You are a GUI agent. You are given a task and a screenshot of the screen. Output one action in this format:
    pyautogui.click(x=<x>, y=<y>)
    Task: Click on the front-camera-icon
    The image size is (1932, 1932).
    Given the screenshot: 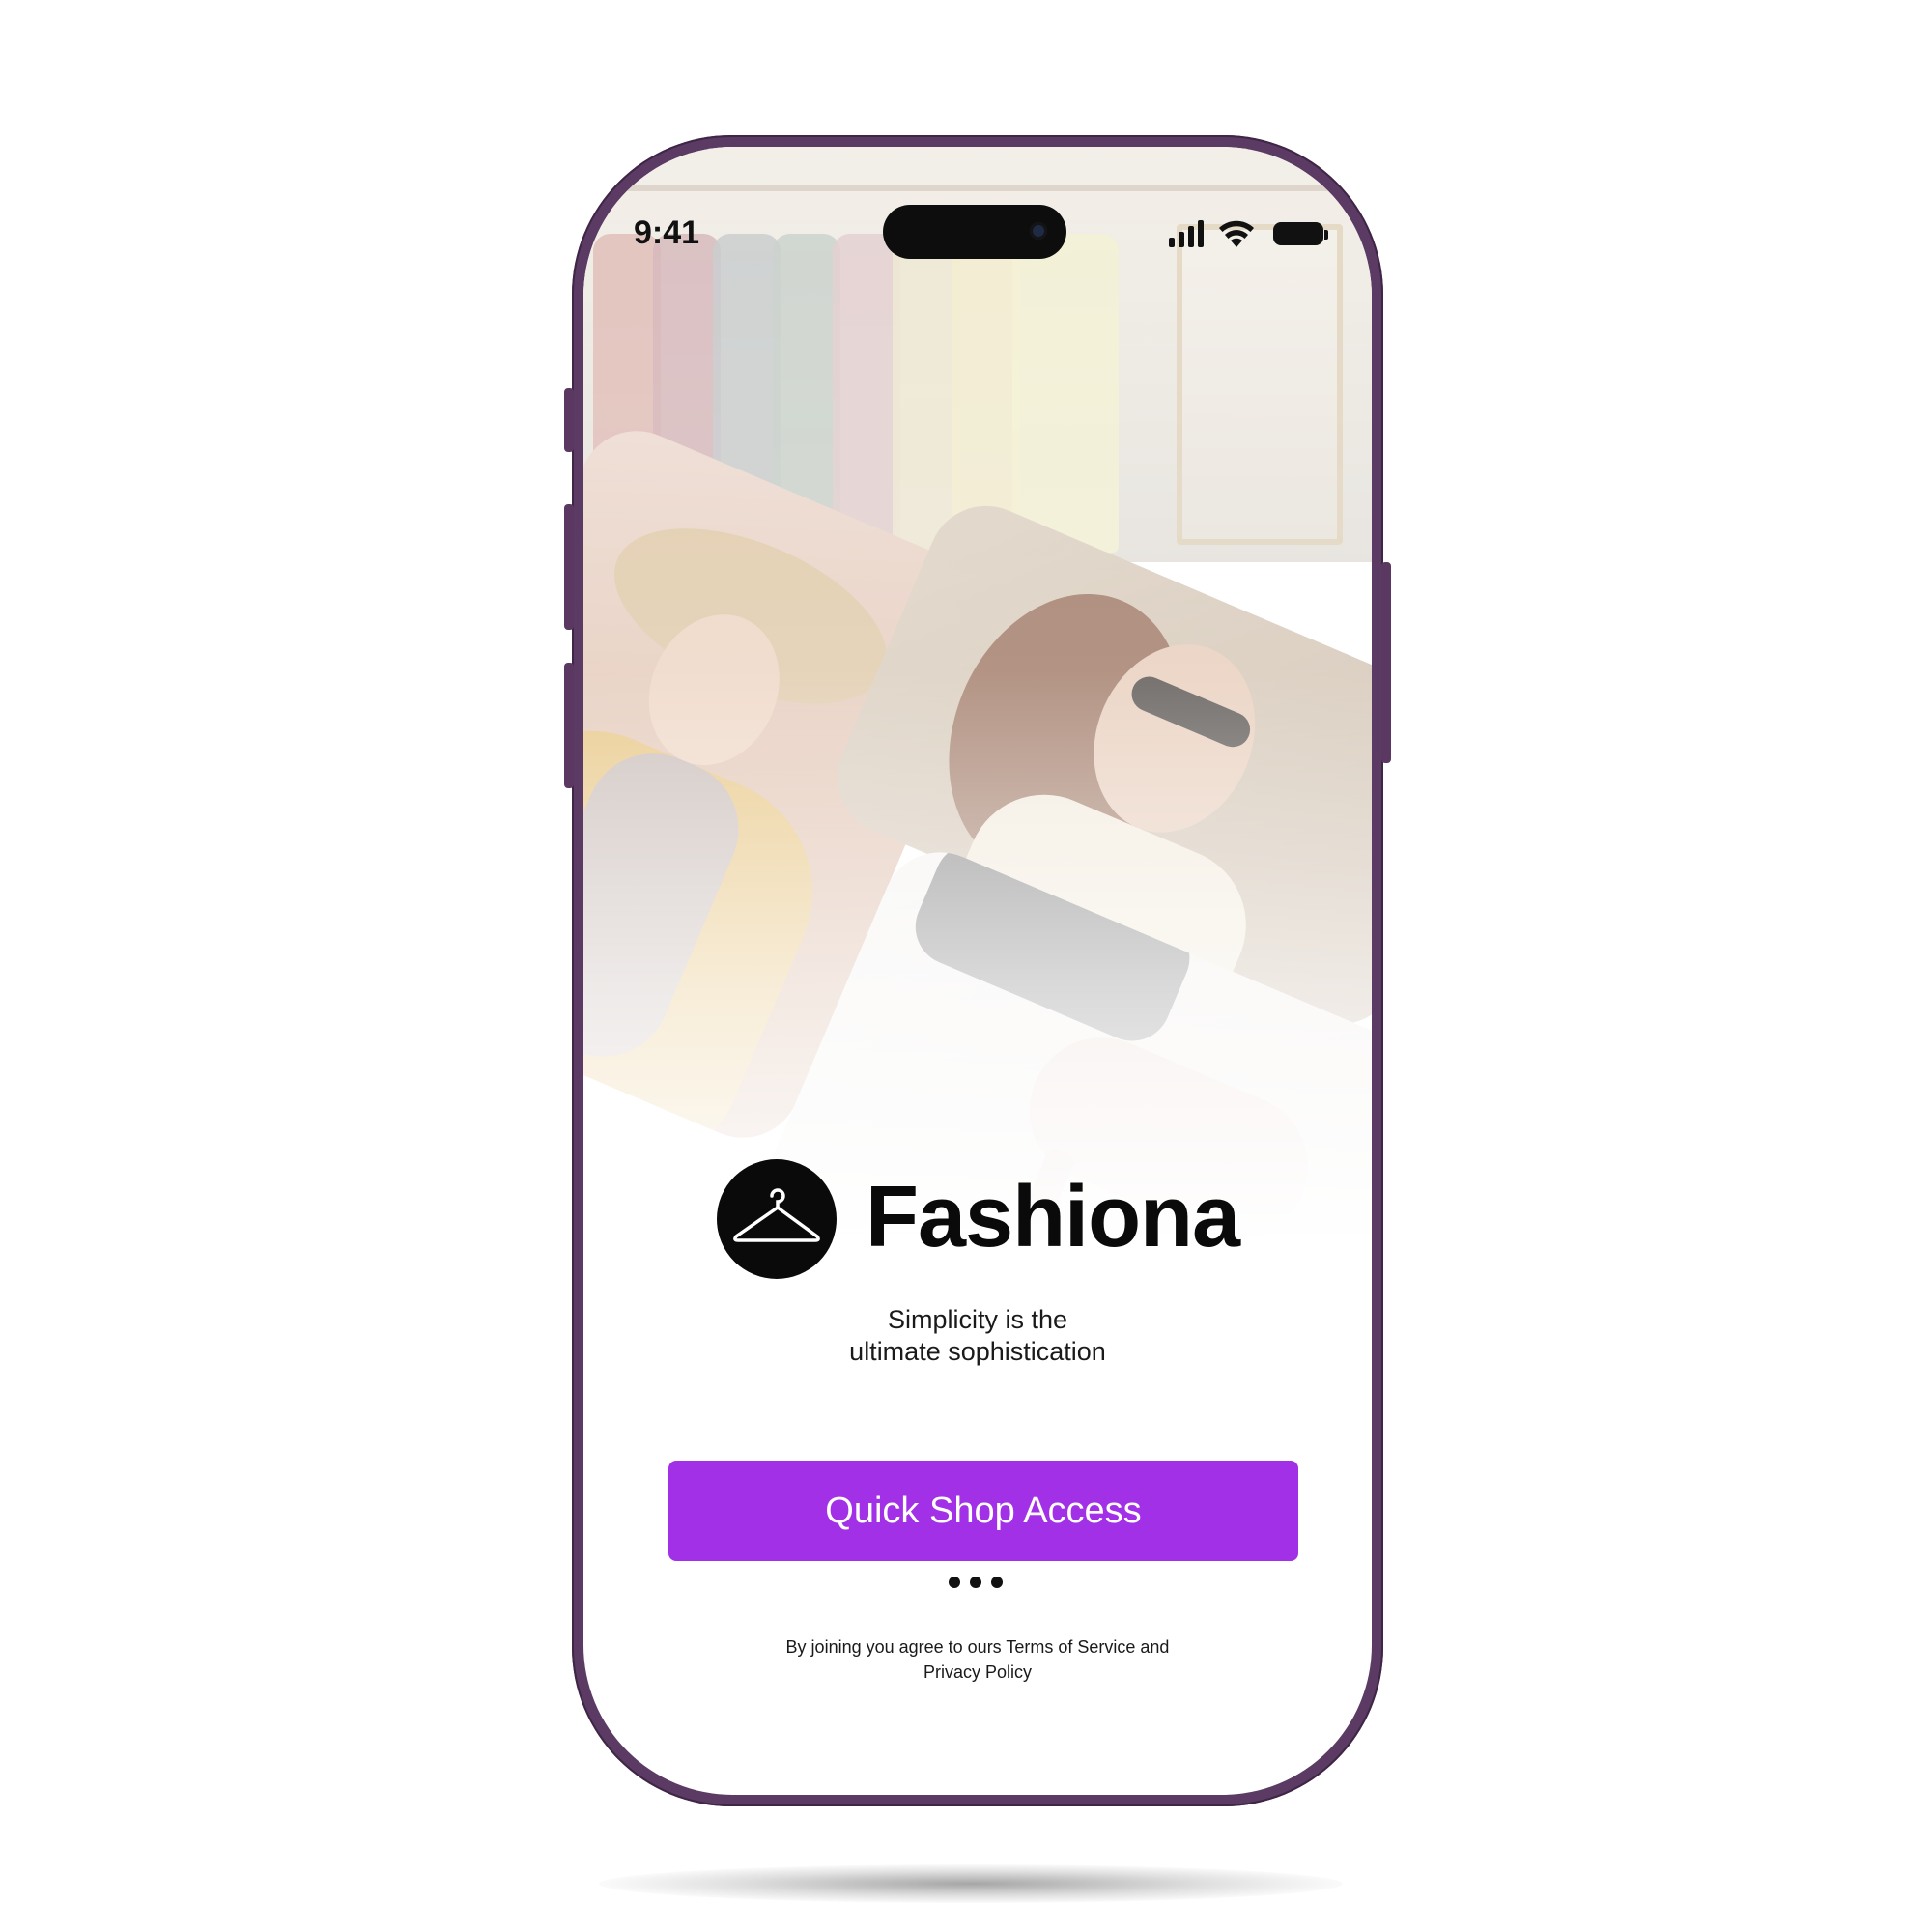 What is the action you would take?
    pyautogui.click(x=1038, y=231)
    